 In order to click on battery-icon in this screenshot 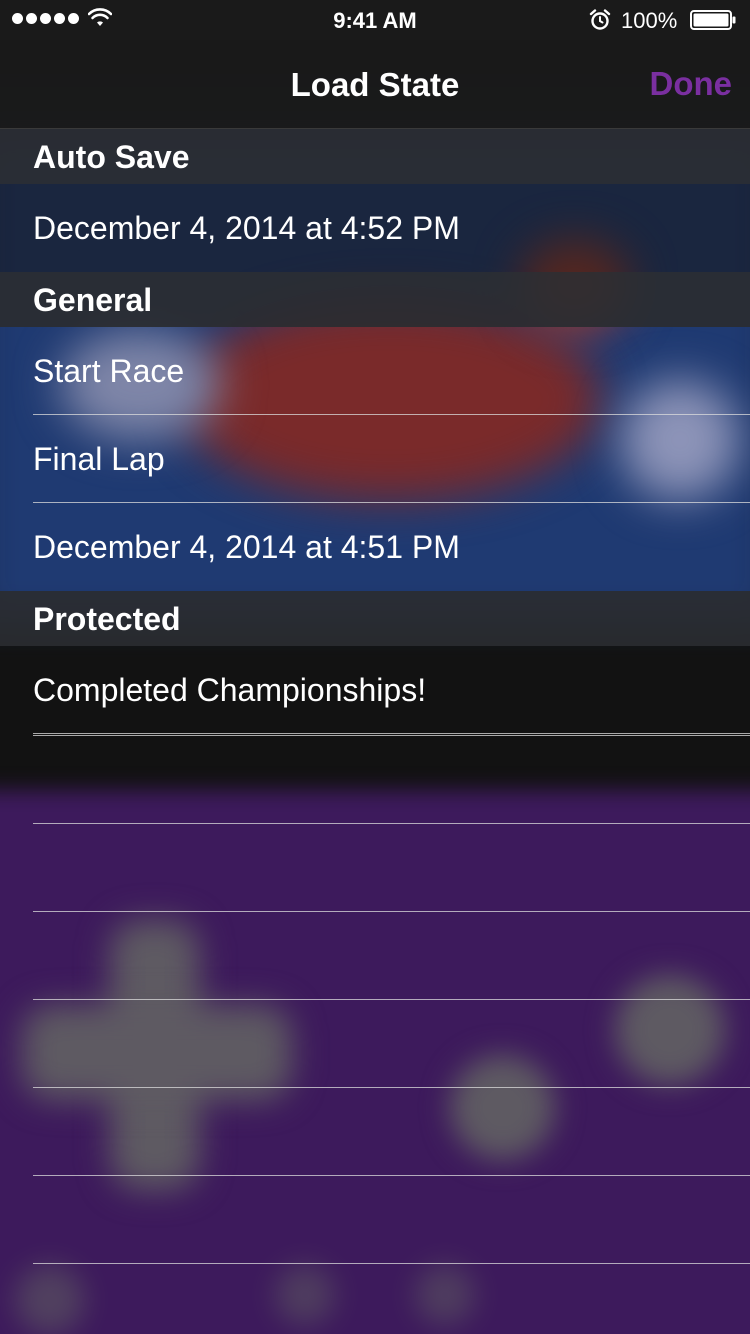, I will do `click(713, 20)`.